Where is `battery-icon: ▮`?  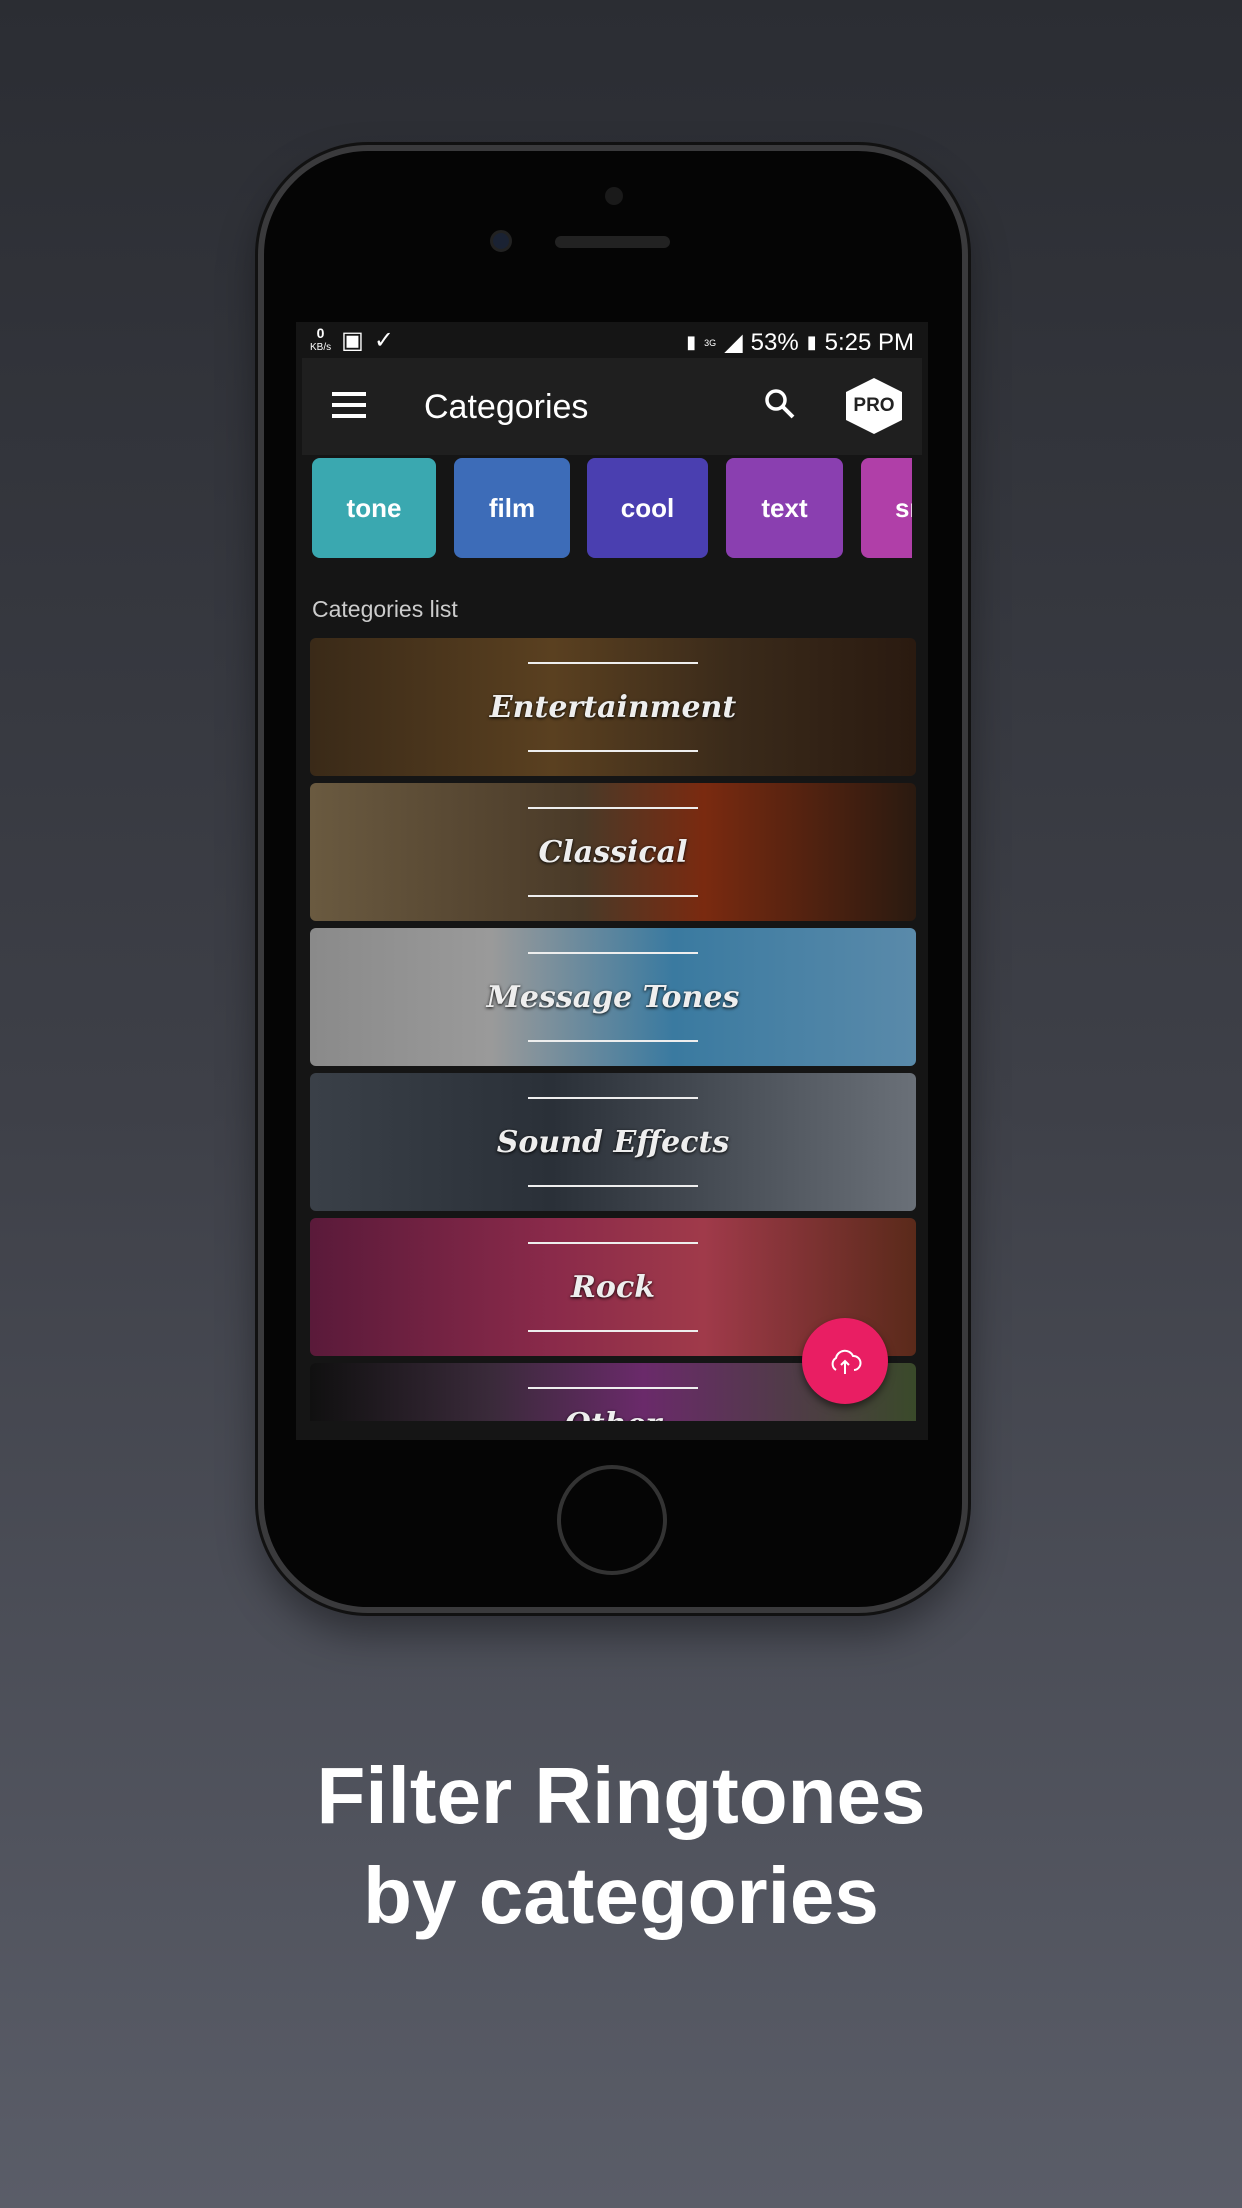 battery-icon: ▮ is located at coordinates (811, 342).